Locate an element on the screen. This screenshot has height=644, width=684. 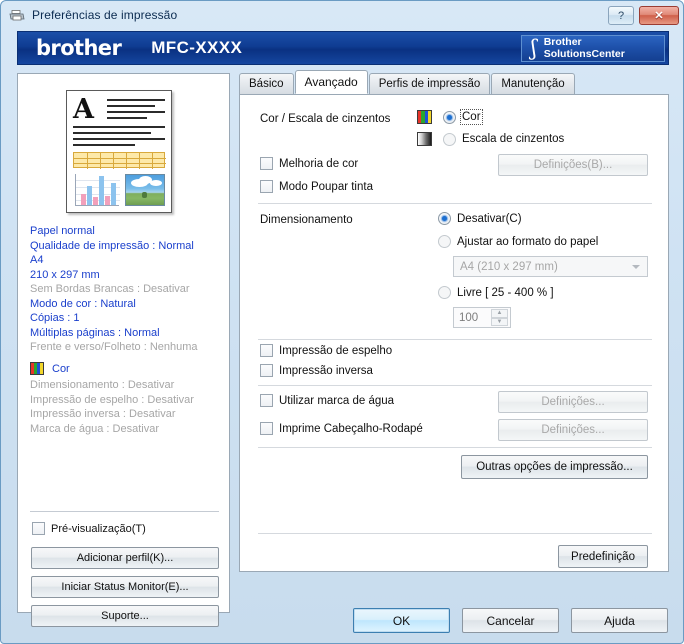
solutions-line1: Brother is located at coordinates (562, 42).